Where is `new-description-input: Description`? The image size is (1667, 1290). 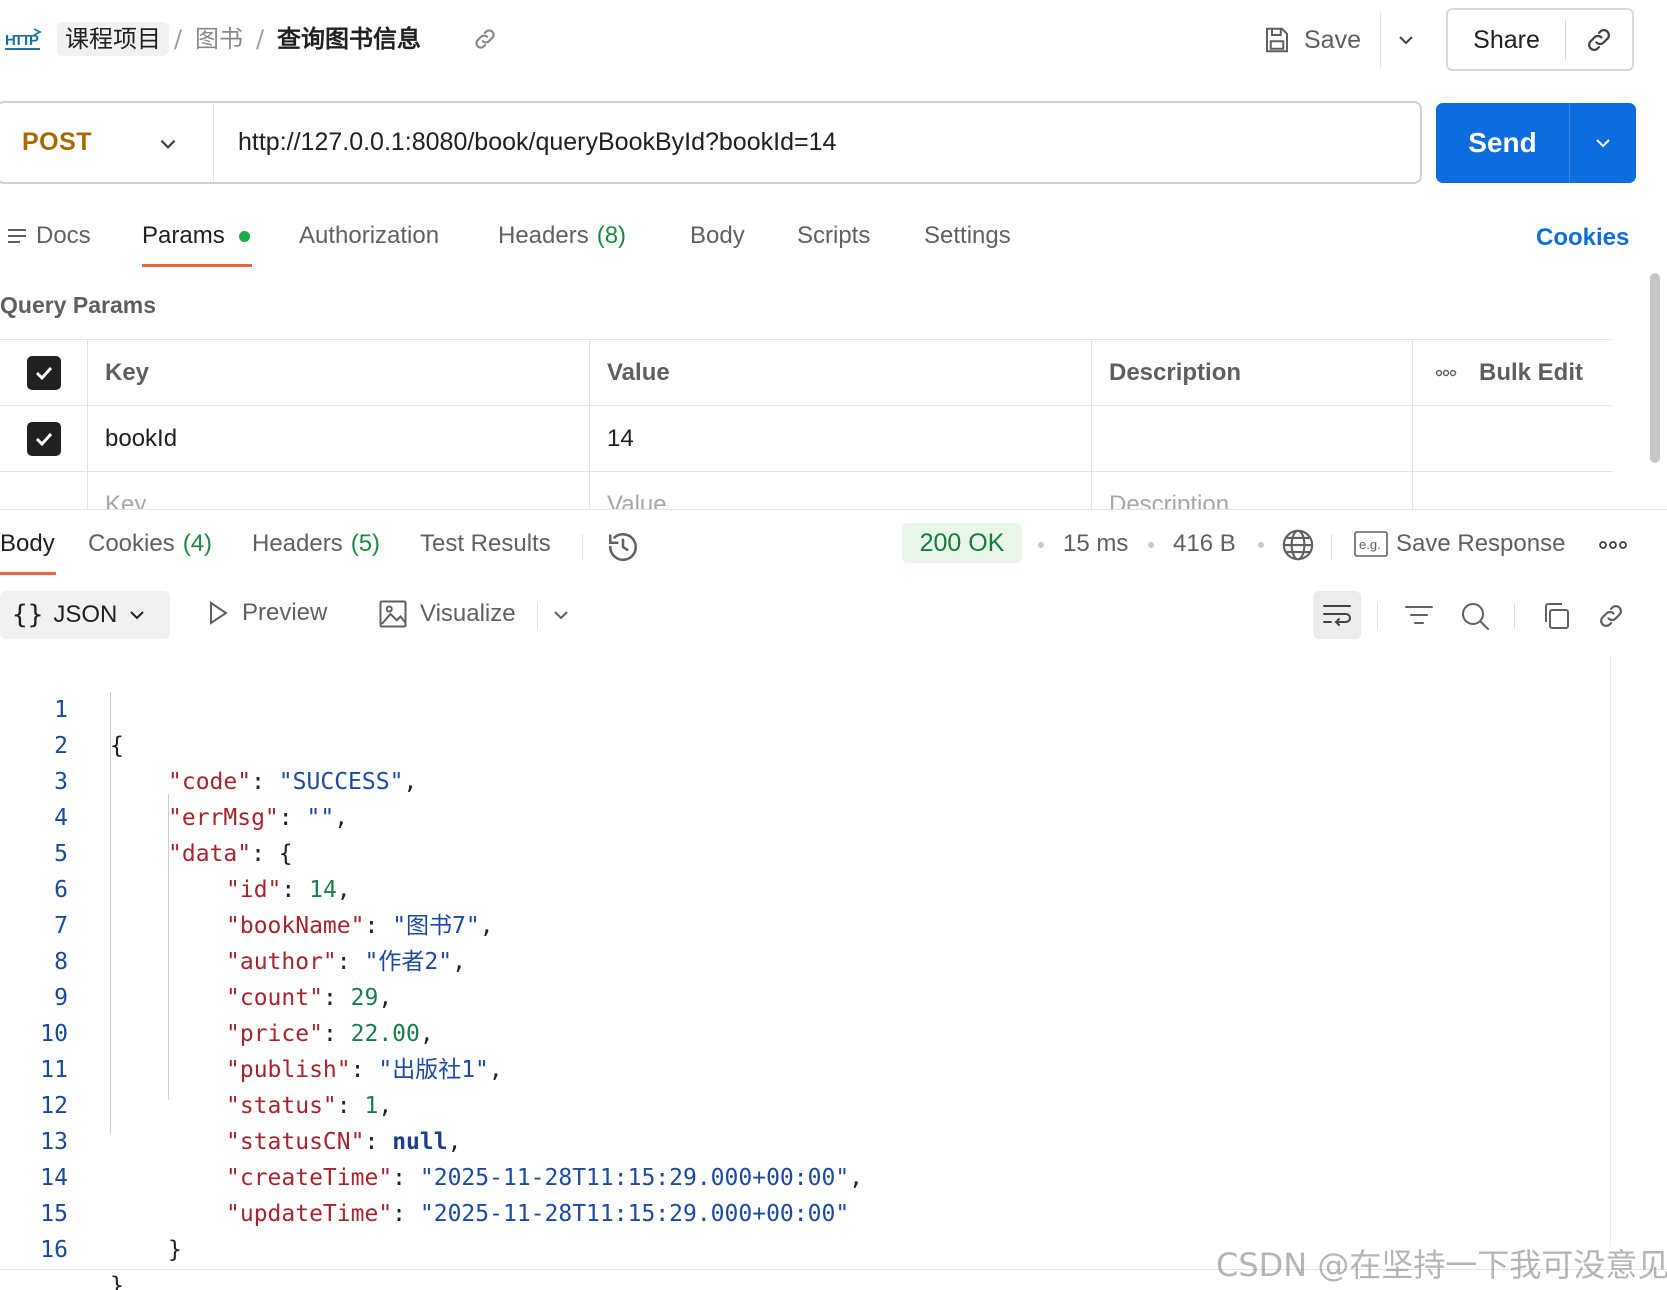 new-description-input: Description is located at coordinates (1252, 490).